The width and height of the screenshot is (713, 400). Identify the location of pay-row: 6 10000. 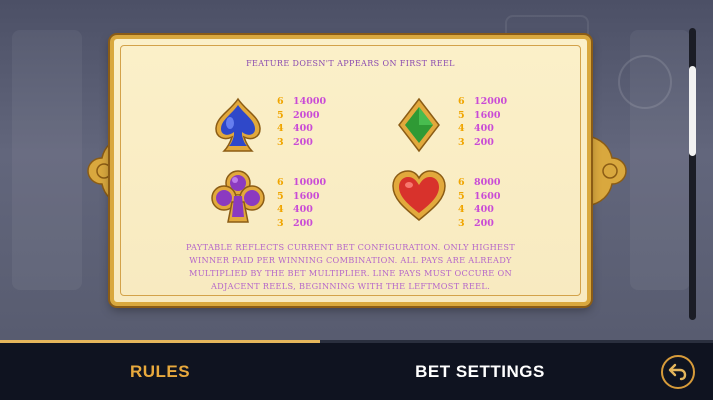
(322, 183).